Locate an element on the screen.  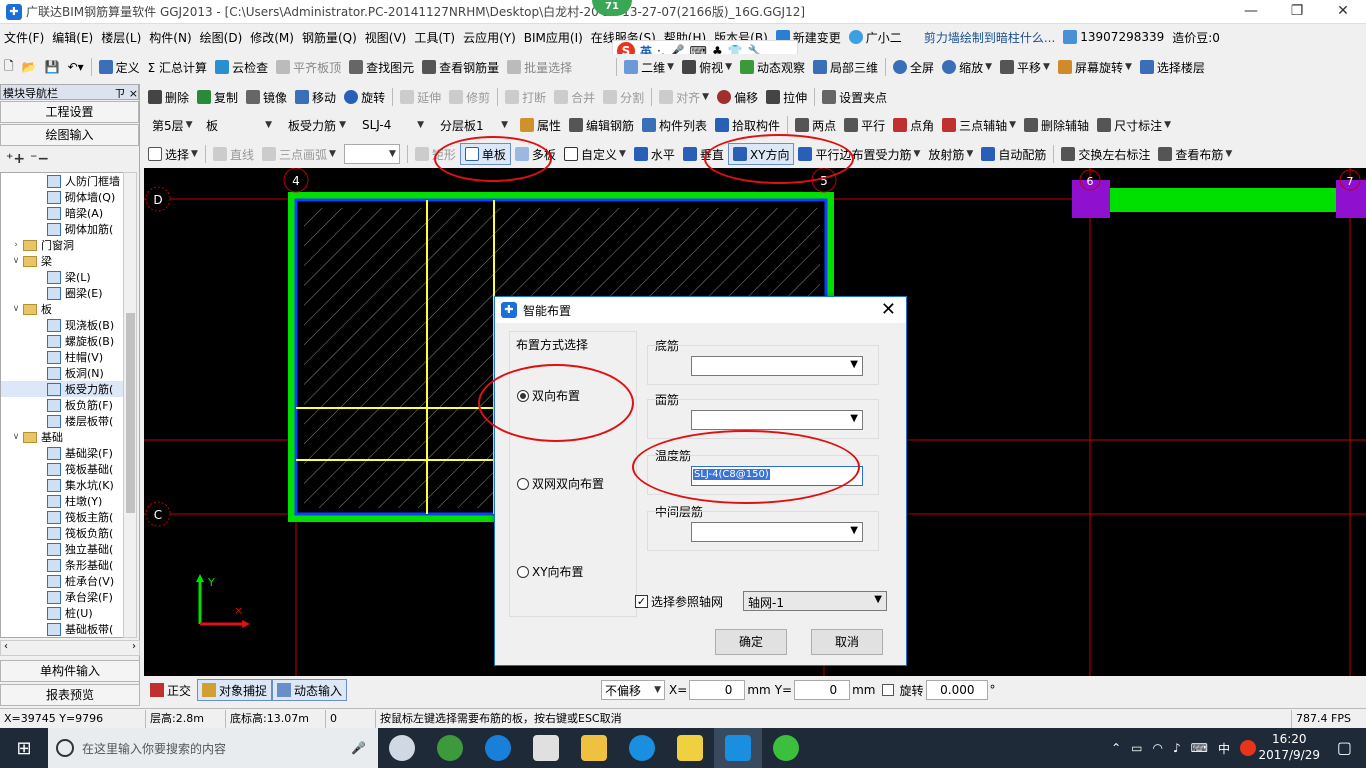
property-button: 属性 is located at coordinates (540, 125).